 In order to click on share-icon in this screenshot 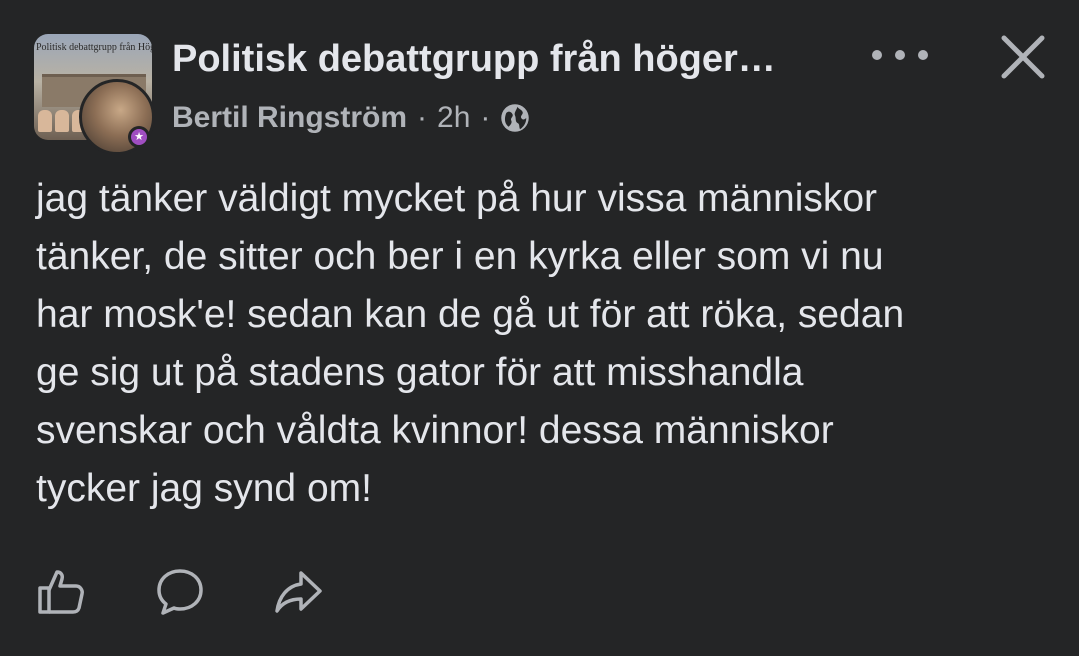, I will do `click(298, 594)`.